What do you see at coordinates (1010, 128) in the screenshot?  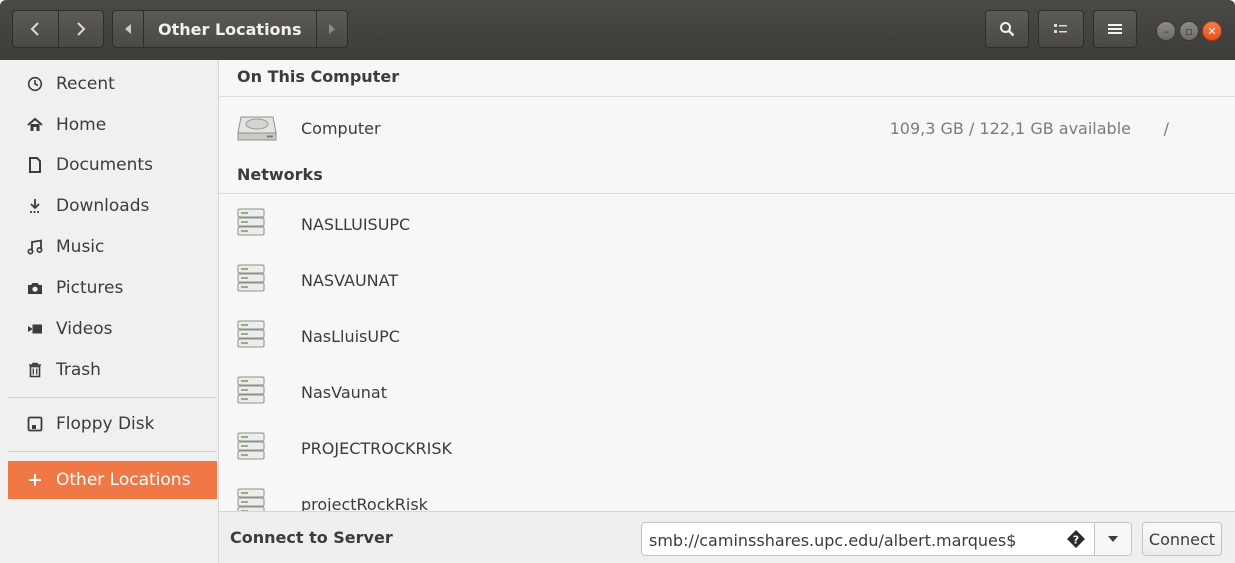 I see `storage-info: 109,3 GB / 122,1 GB available` at bounding box center [1010, 128].